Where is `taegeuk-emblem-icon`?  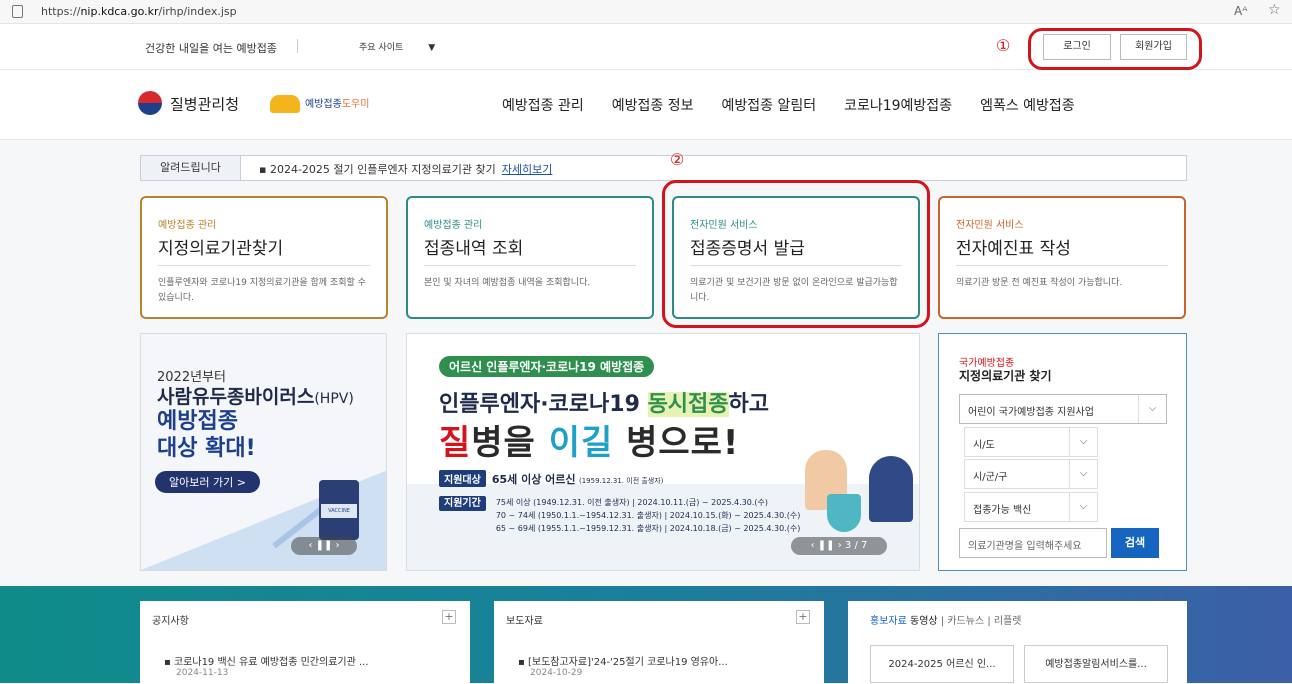 taegeuk-emblem-icon is located at coordinates (150, 103).